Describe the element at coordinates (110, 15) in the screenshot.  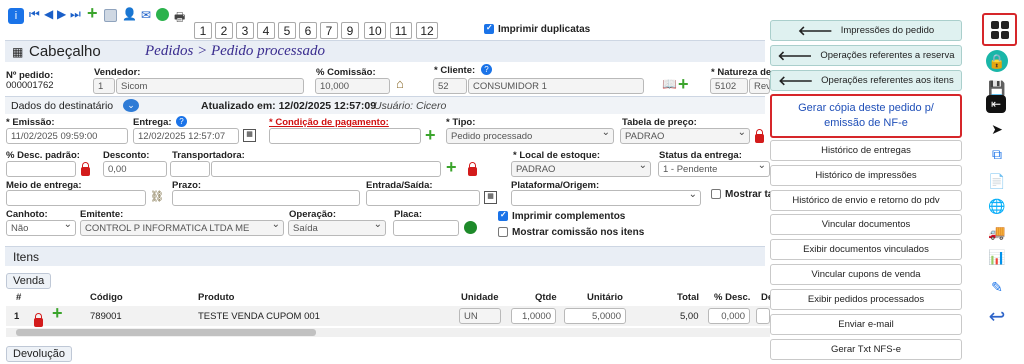
I see `copy-icon` at that location.